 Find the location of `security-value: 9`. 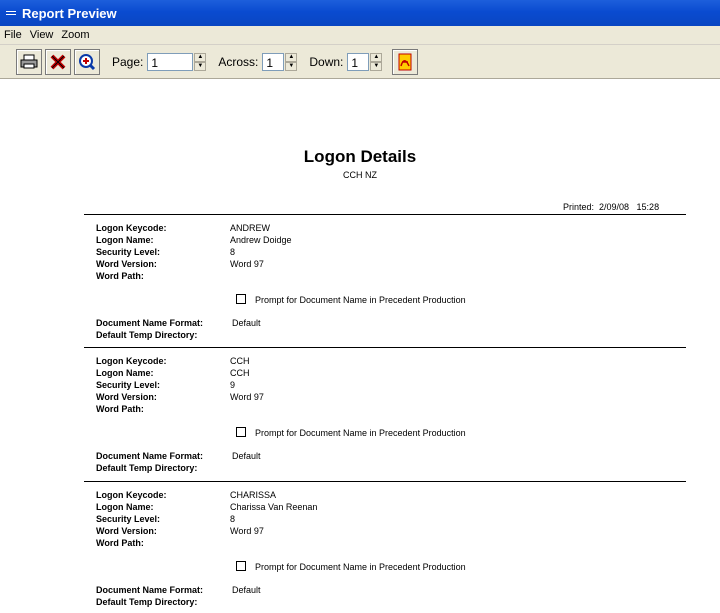

security-value: 9 is located at coordinates (233, 385).